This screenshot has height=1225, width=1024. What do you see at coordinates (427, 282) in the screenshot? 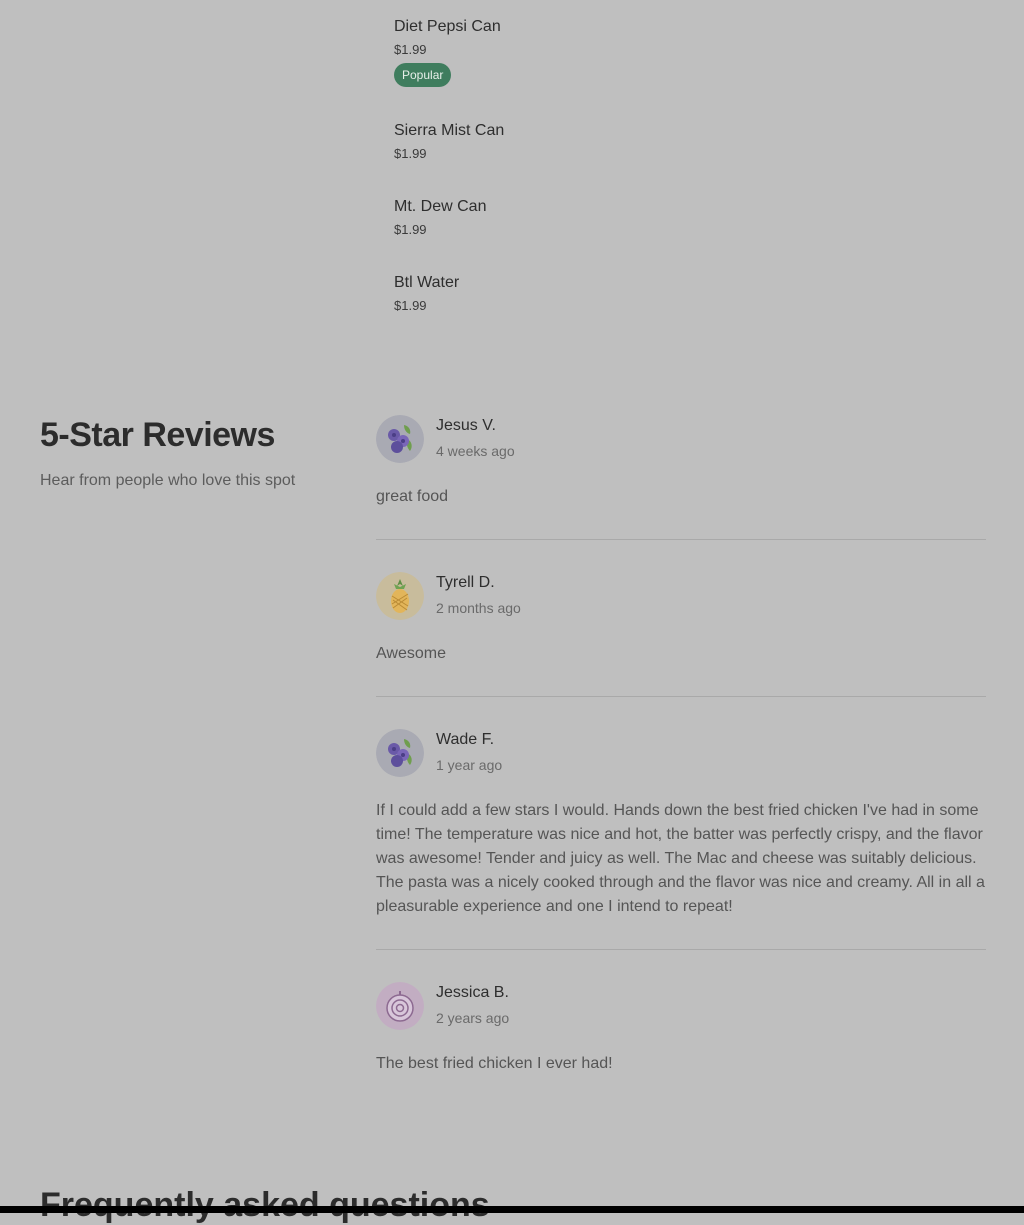
I see `menu-item-name: Btl Water` at bounding box center [427, 282].